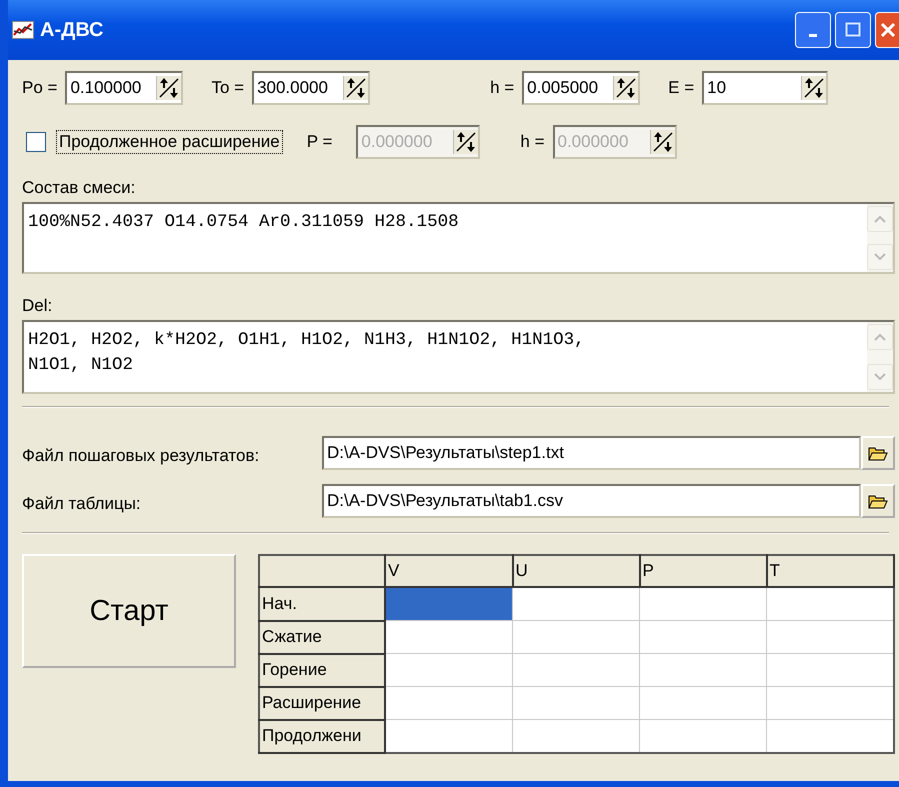  Describe the element at coordinates (813, 35) in the screenshot. I see `minimize-icon` at that location.